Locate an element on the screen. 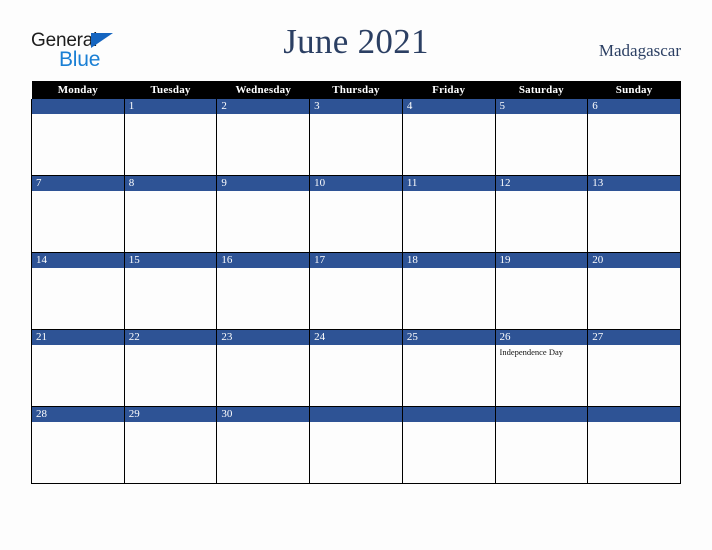 This screenshot has width=712, height=550. day-number: 2 is located at coordinates (263, 106).